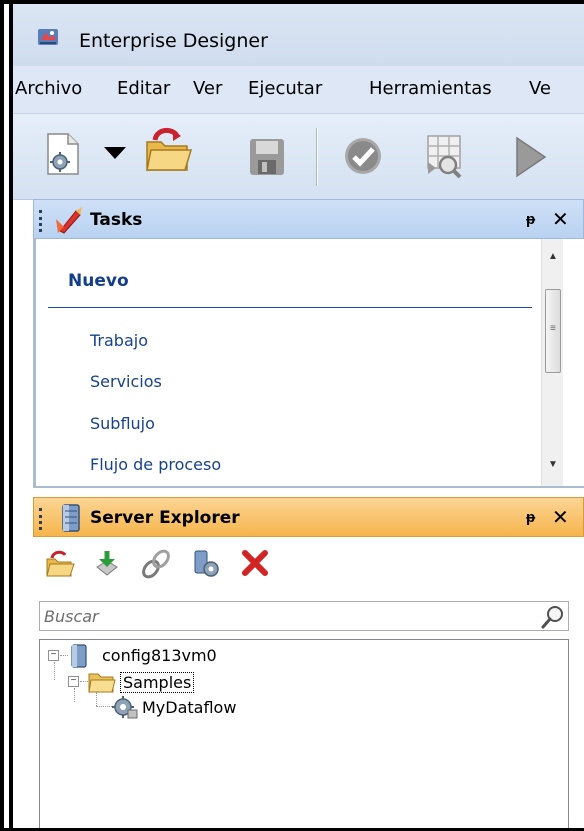 The height and width of the screenshot is (831, 584). What do you see at coordinates (560, 219) in the screenshot?
I see `tasks-close-icon: ✕` at bounding box center [560, 219].